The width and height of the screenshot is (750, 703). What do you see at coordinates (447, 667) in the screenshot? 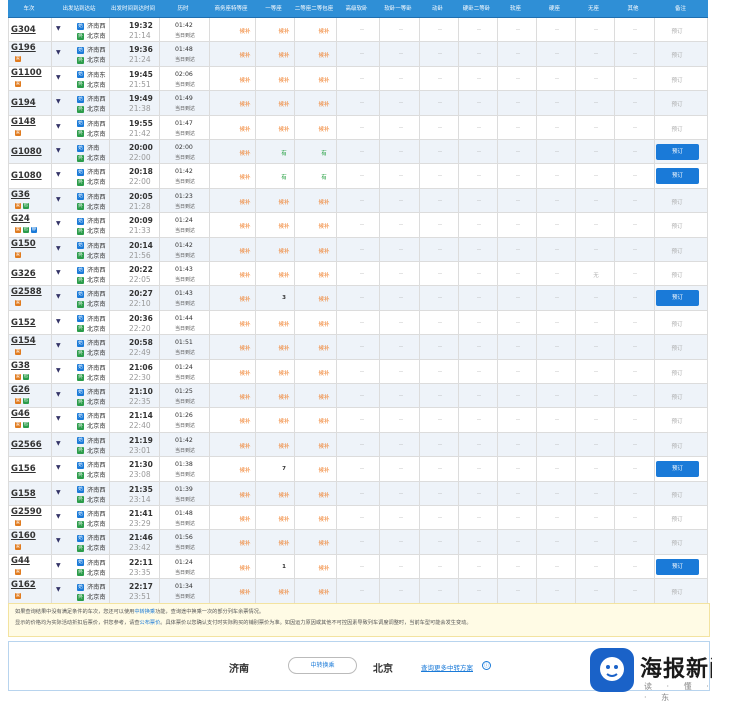
I see `more-transfer-link: 查询更多中转方案` at bounding box center [447, 667].